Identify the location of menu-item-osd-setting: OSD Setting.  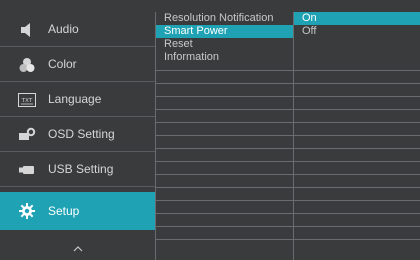
(77, 134).